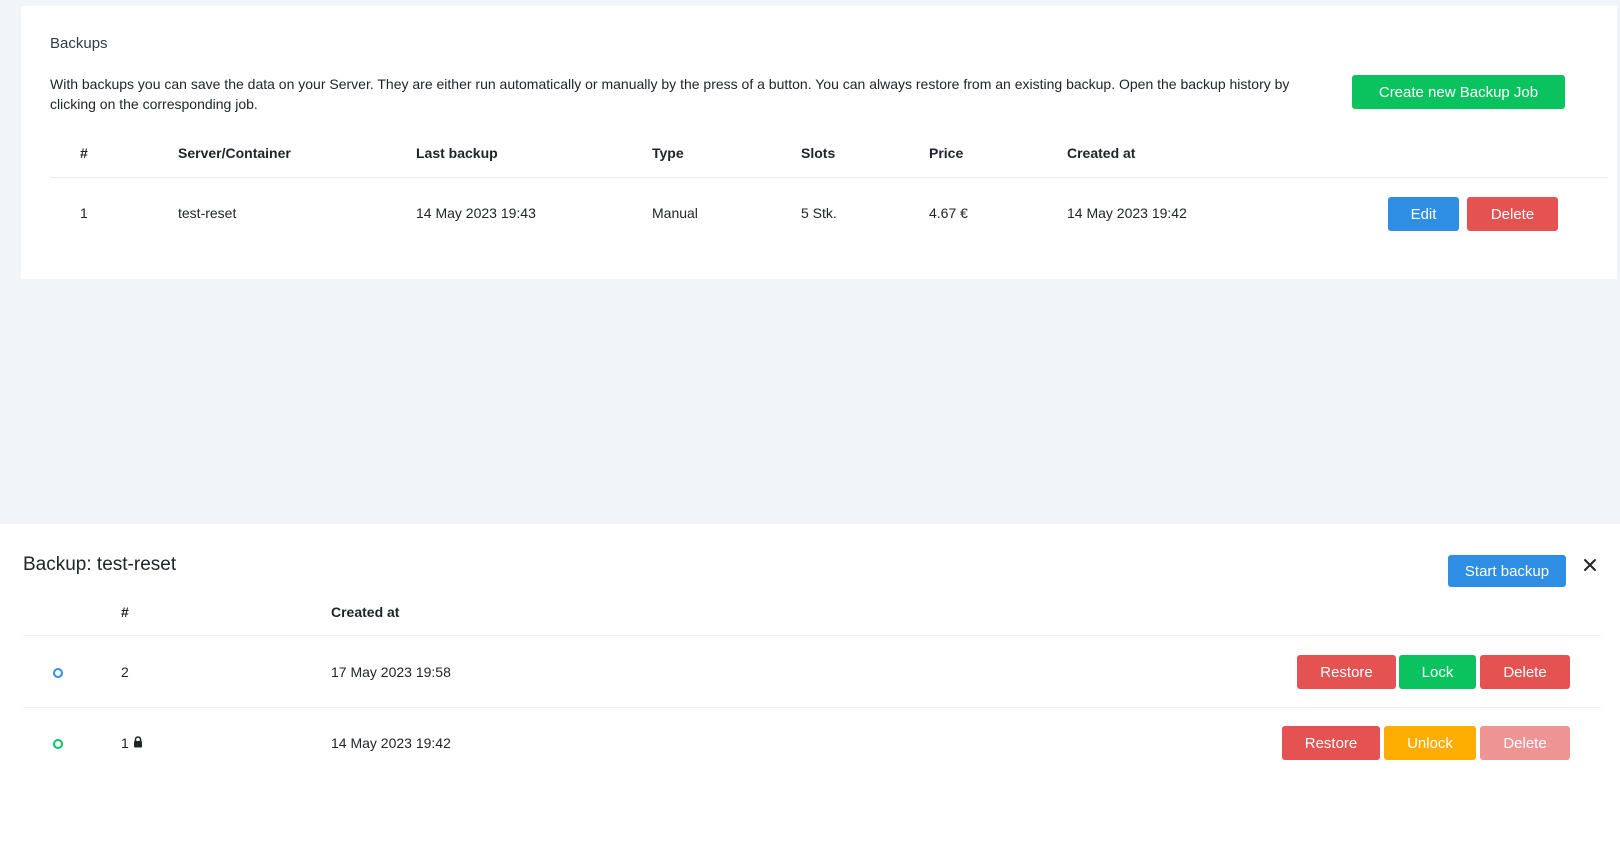  Describe the element at coordinates (1525, 743) in the screenshot. I see `delete-button-disabled: Delete` at that location.